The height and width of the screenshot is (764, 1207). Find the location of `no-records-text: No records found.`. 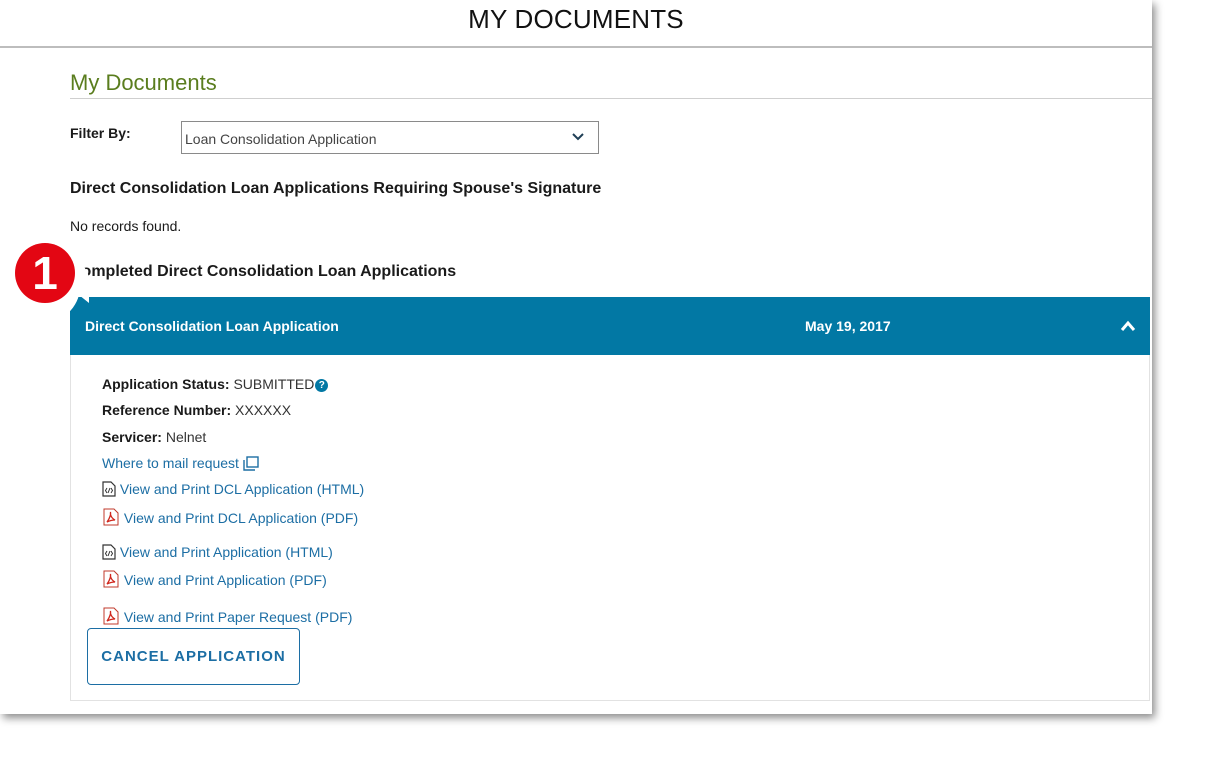

no-records-text: No records found. is located at coordinates (126, 226).